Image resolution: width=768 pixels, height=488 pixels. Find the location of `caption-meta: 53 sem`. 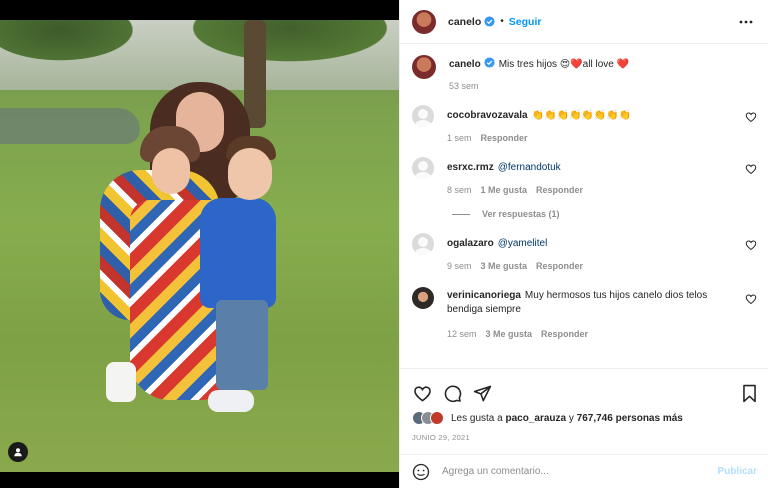

caption-meta: 53 sem is located at coordinates (591, 86).